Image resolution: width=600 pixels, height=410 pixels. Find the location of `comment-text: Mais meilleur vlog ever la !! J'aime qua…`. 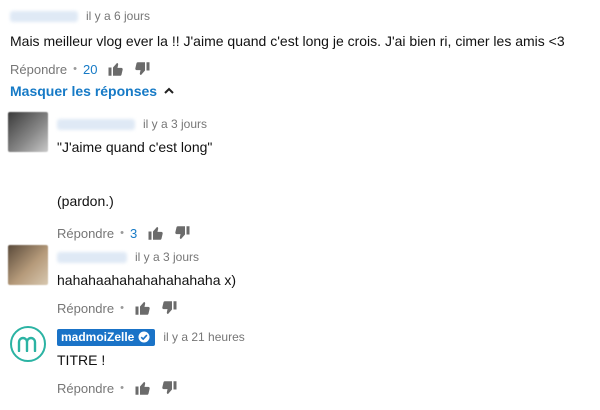

comment-text: Mais meilleur vlog ever la !! J'aime qua… is located at coordinates (287, 41).